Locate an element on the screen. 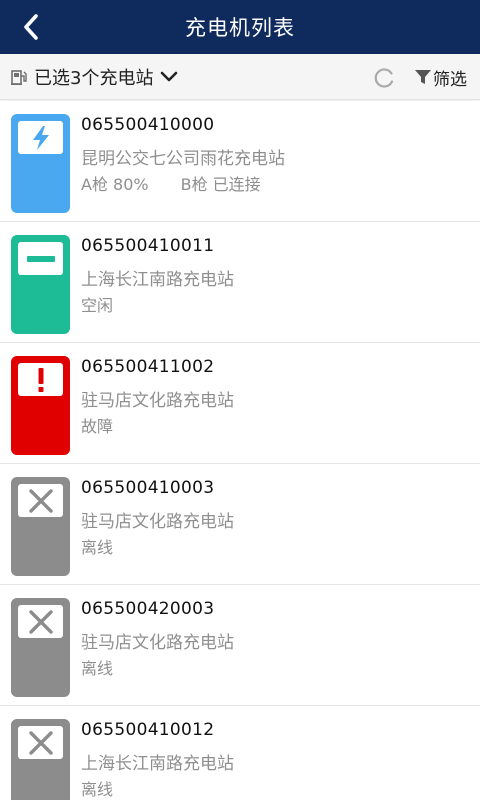  funnel-icon is located at coordinates (423, 77).